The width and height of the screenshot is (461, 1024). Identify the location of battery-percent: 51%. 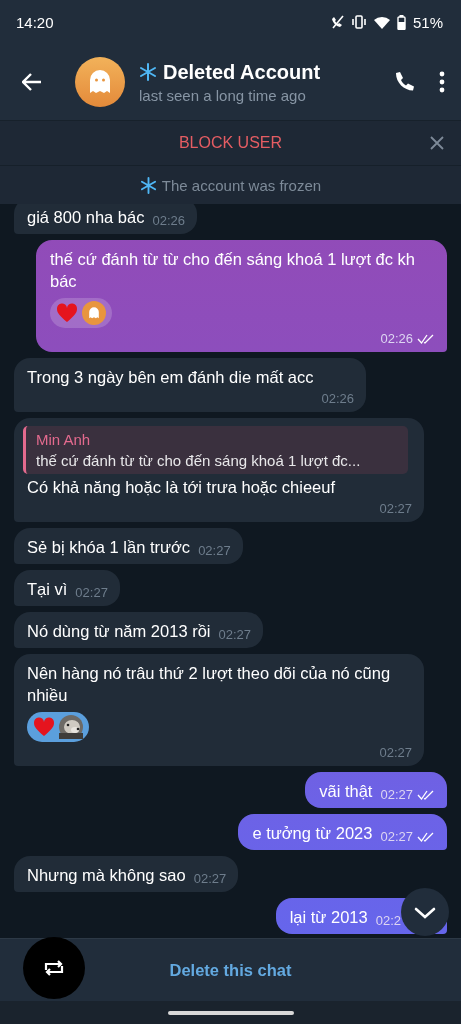
(427, 22).